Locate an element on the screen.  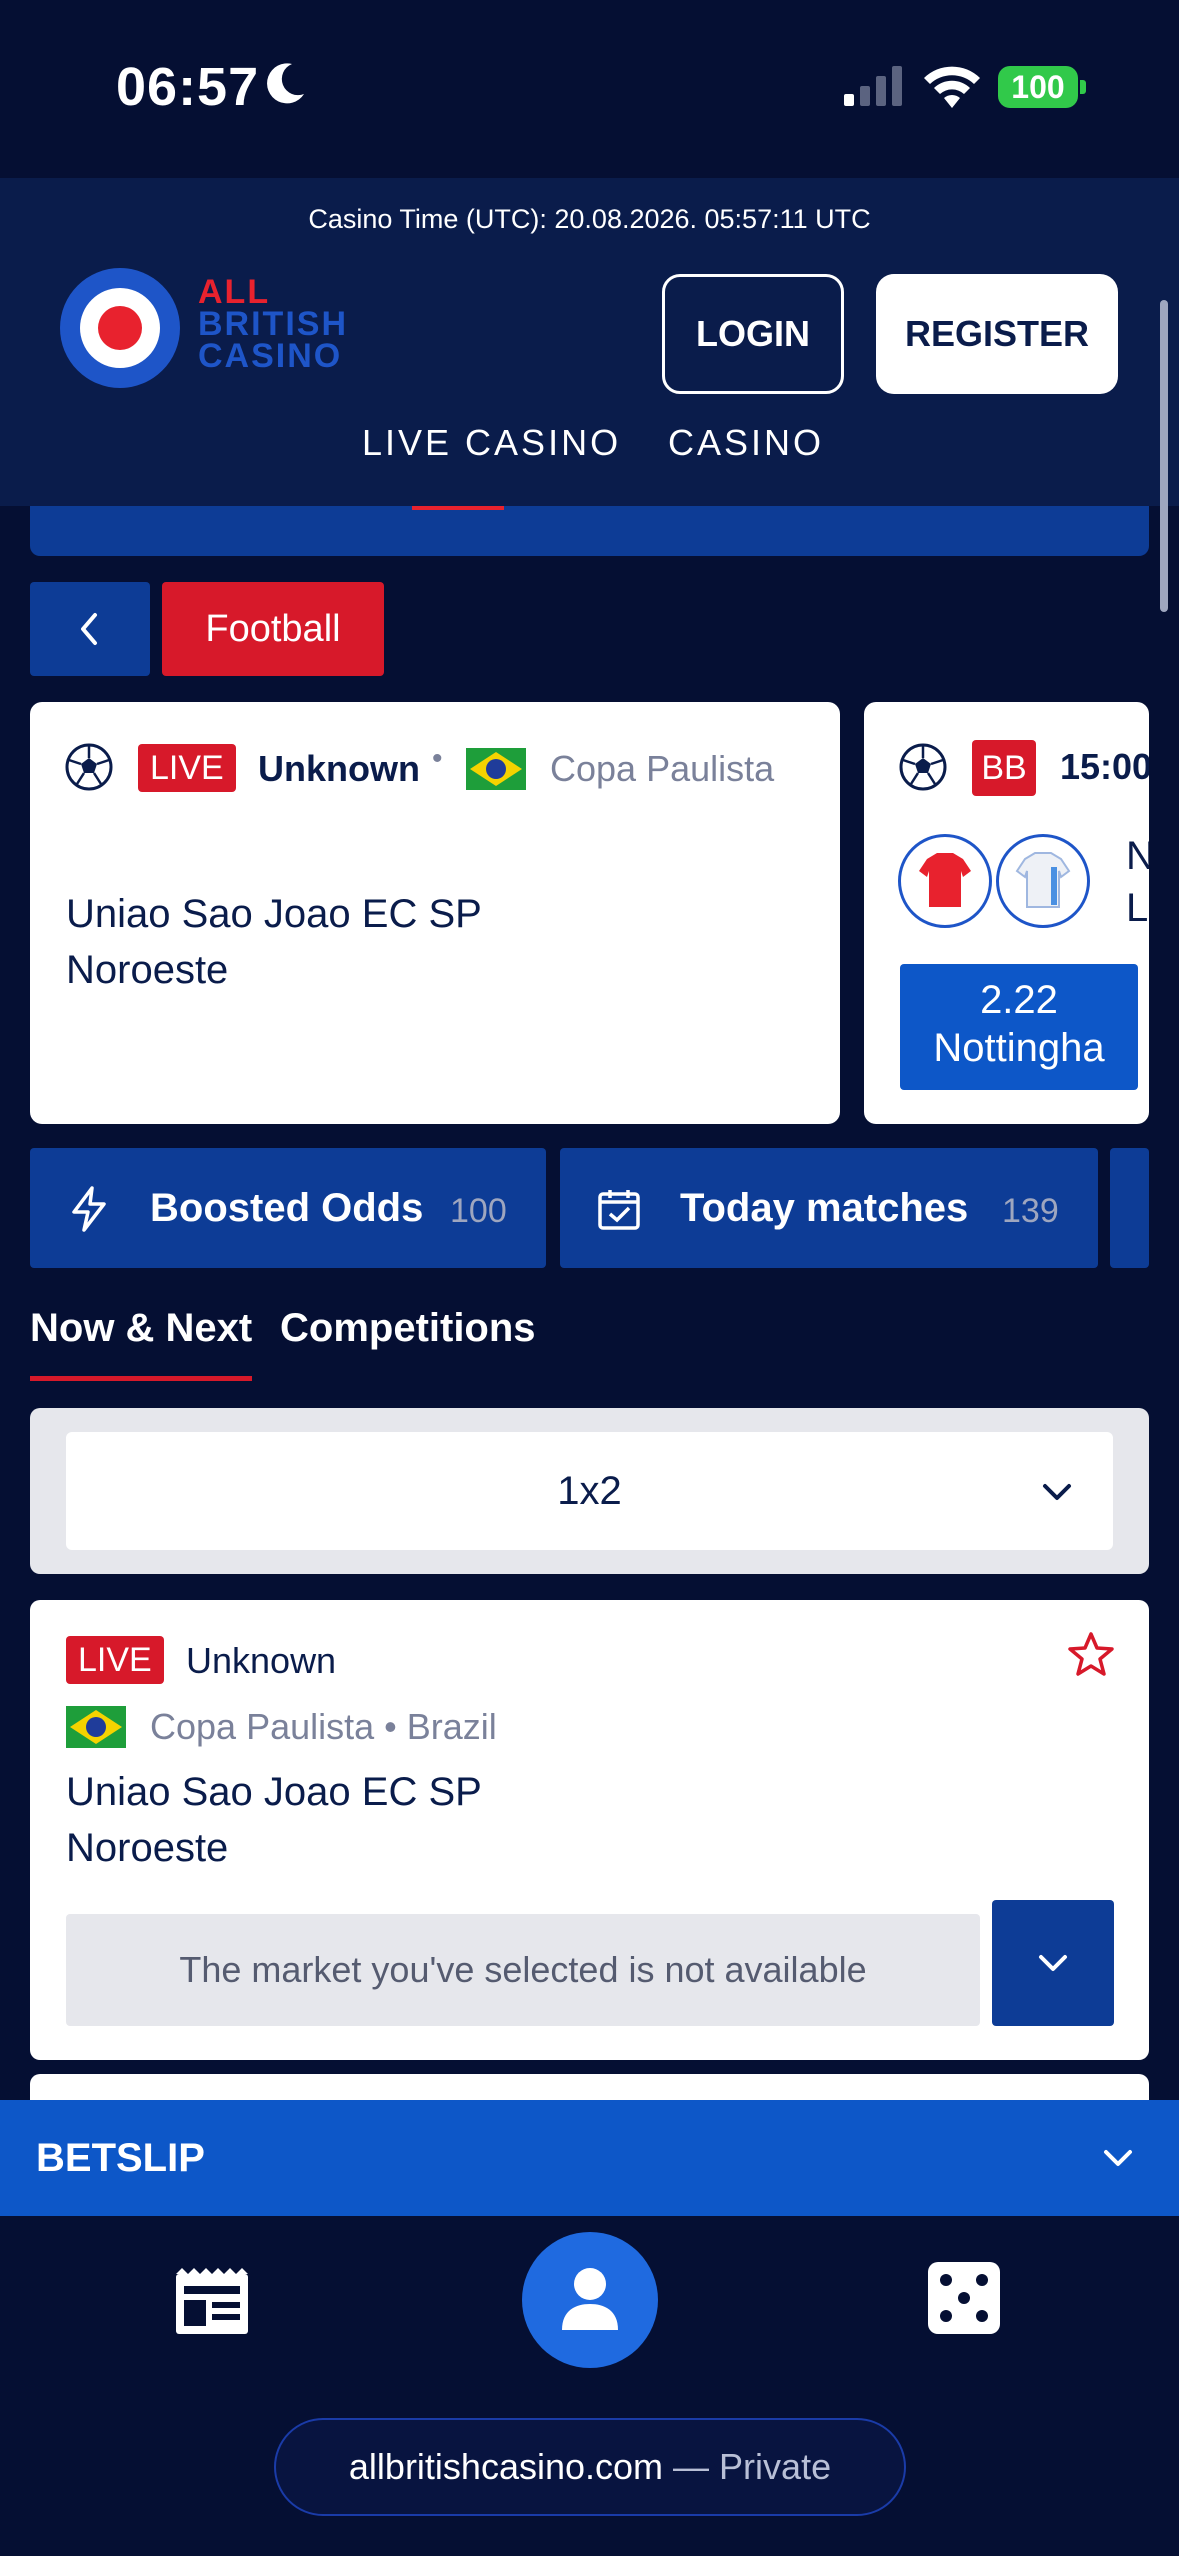
tile-count: 100 is located at coordinates (478, 1211).